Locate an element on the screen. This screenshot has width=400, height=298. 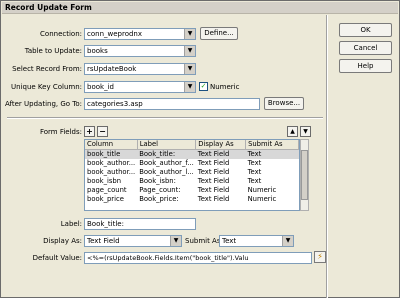
arrow-down-icon: ▼ is located at coordinates (305, 131).